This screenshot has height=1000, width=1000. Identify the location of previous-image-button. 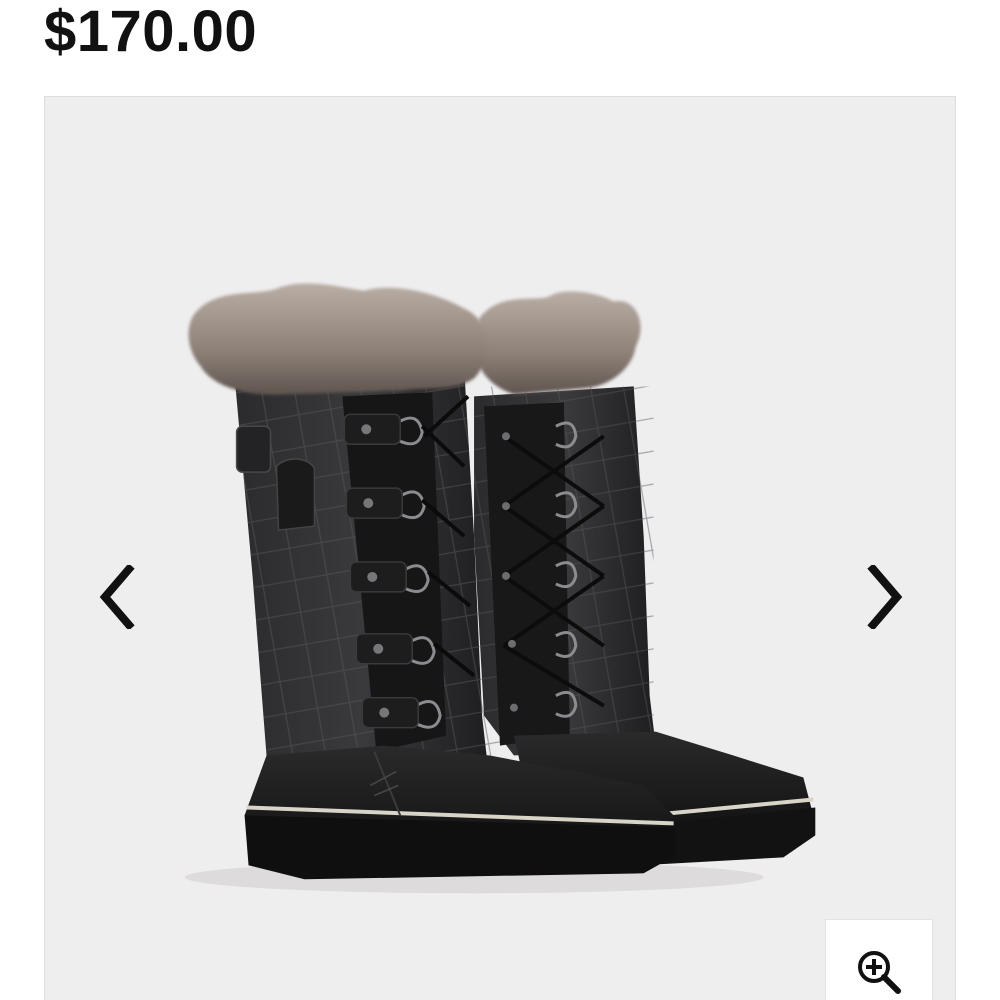
(117, 597).